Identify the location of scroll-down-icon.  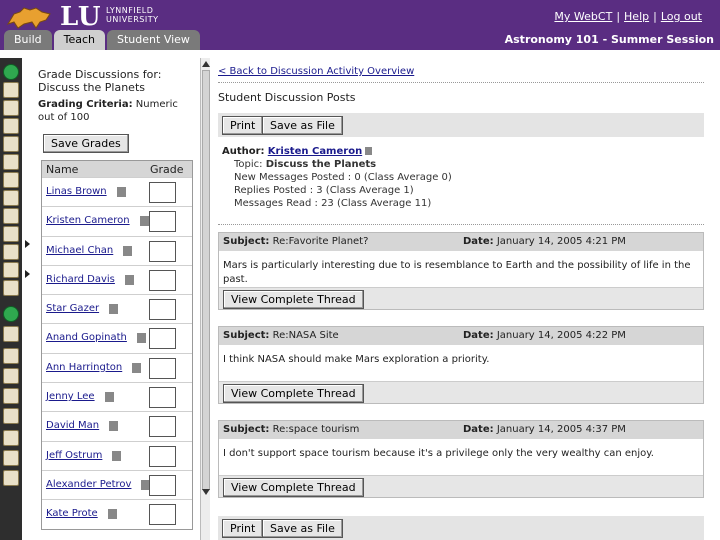
(206, 492).